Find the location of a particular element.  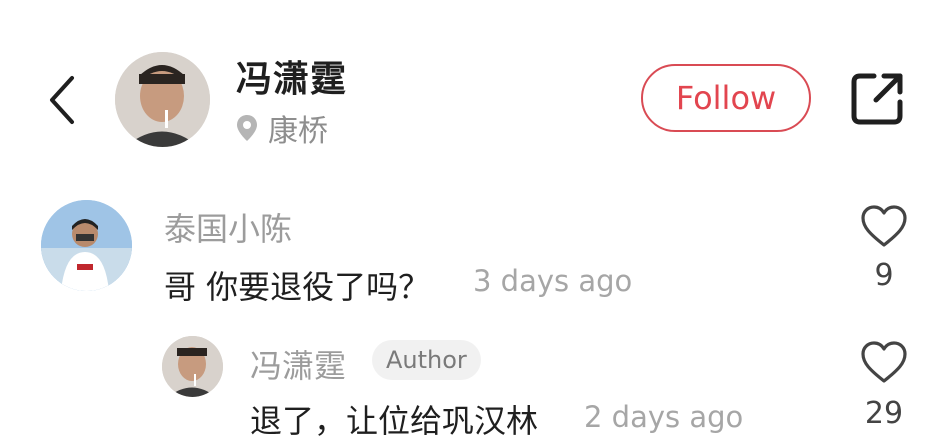

author-avatar-image is located at coordinates (162, 99).